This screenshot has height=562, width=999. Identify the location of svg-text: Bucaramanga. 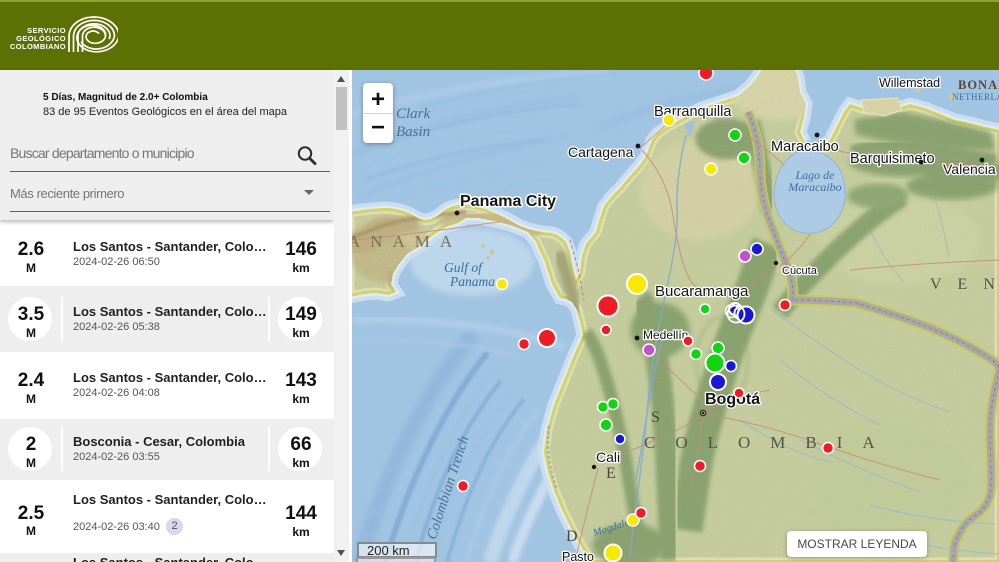
(702, 291).